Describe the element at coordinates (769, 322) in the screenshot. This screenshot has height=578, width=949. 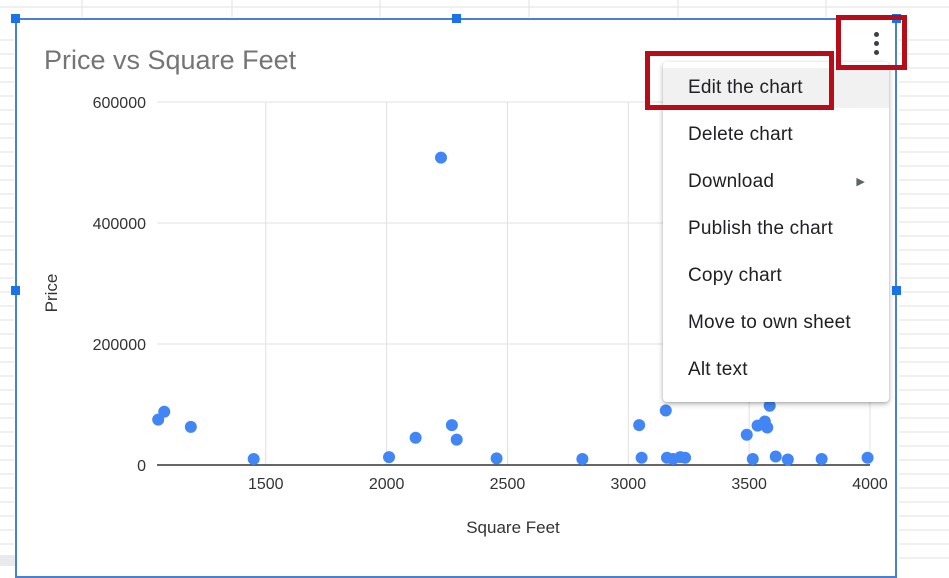
I see `menu-item-label: Move to own sheet` at that location.